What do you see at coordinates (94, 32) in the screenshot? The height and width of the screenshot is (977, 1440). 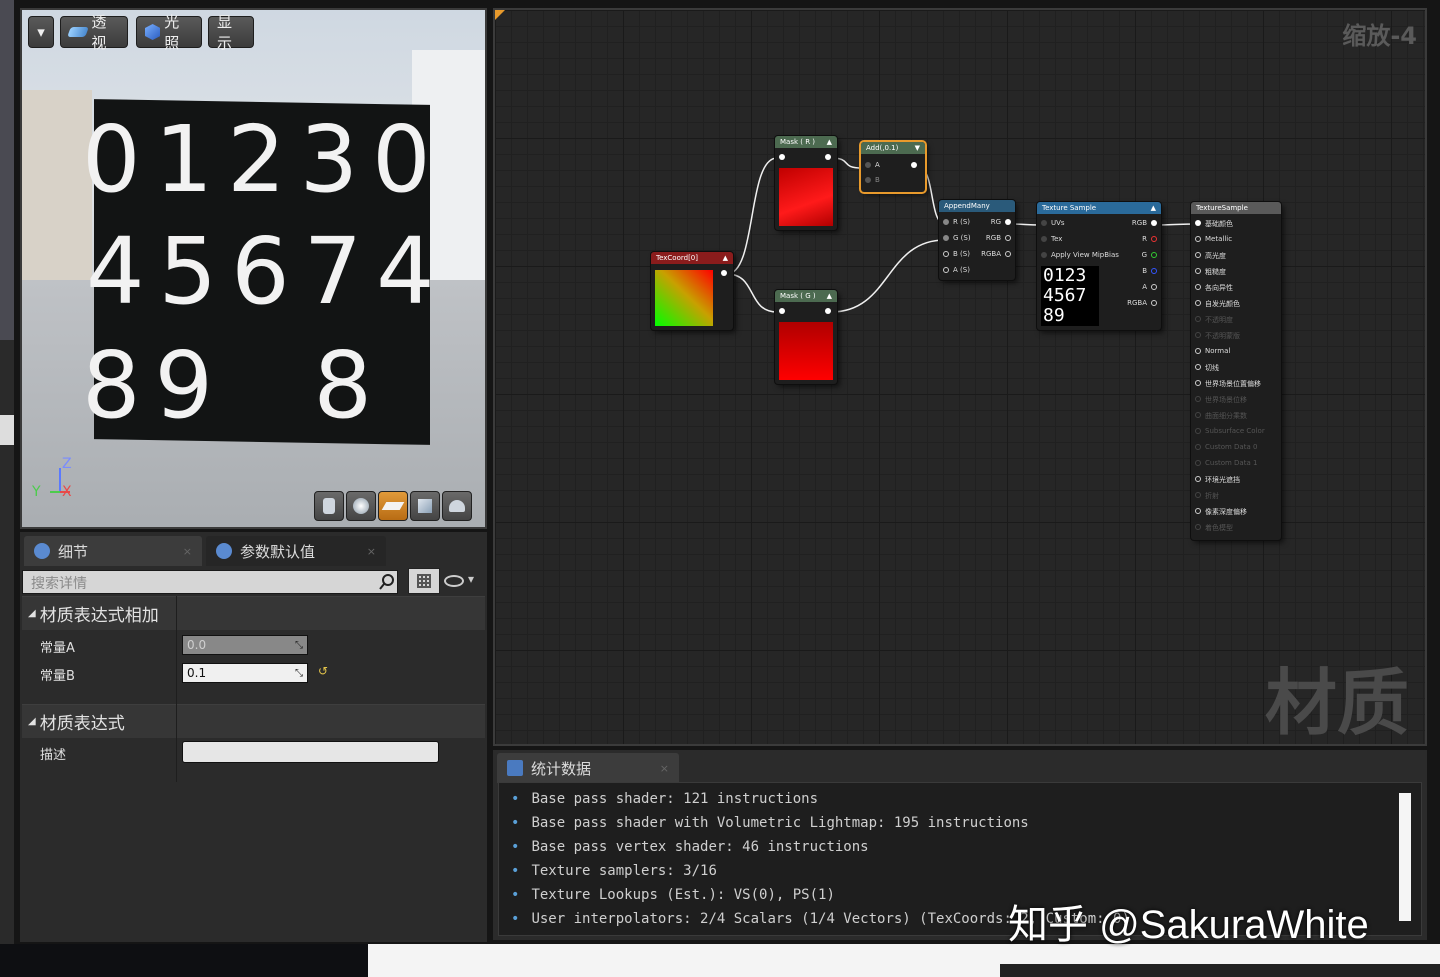 I see `perspective-button: 透视` at bounding box center [94, 32].